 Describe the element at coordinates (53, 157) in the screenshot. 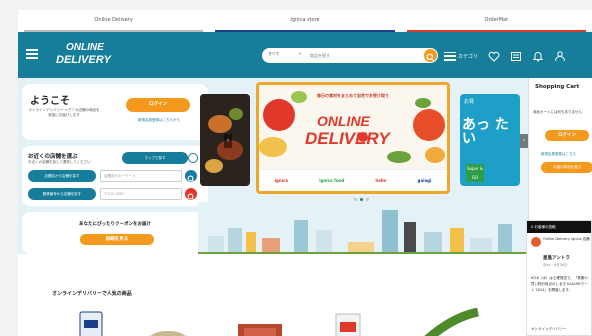

I see `store-finder-title: お近くの店舗を選ぶ` at that location.